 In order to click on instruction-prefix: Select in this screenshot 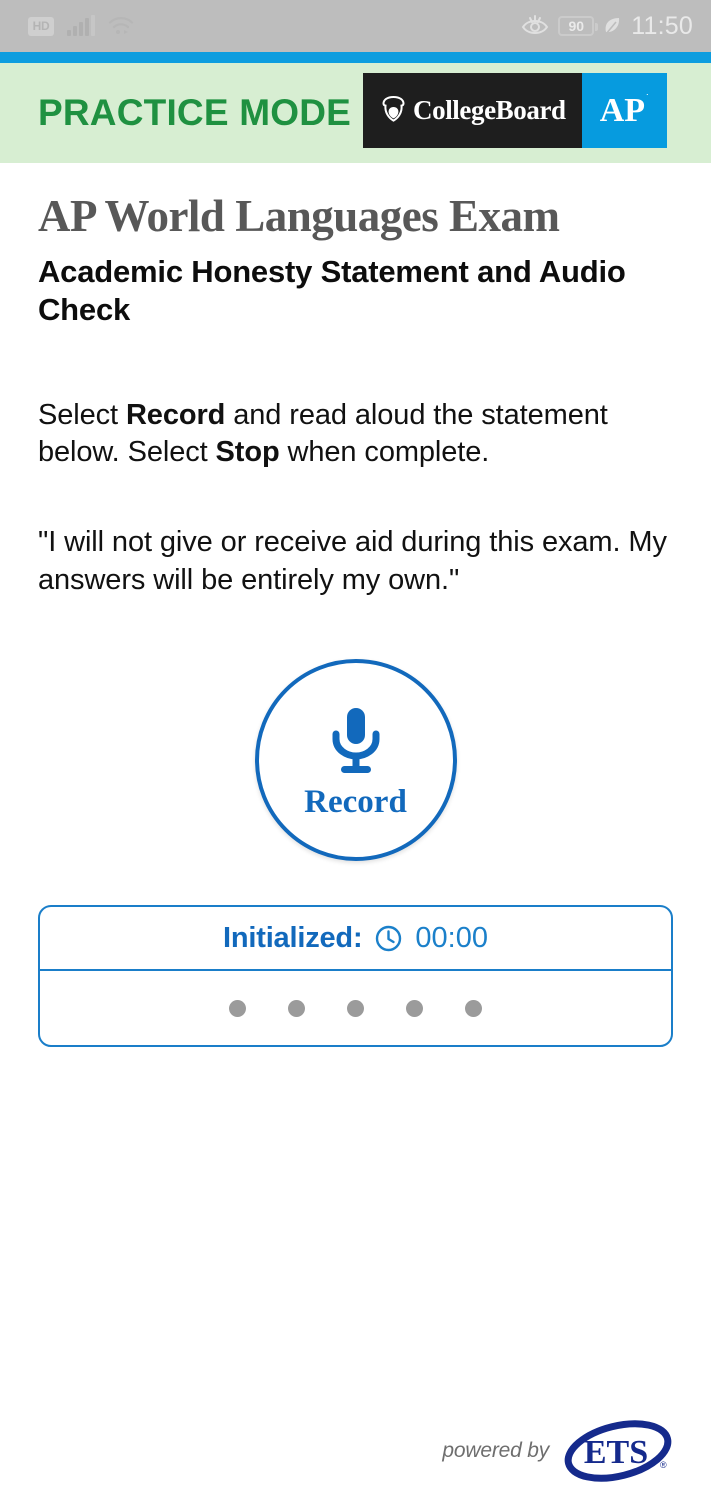, I will do `click(82, 414)`.